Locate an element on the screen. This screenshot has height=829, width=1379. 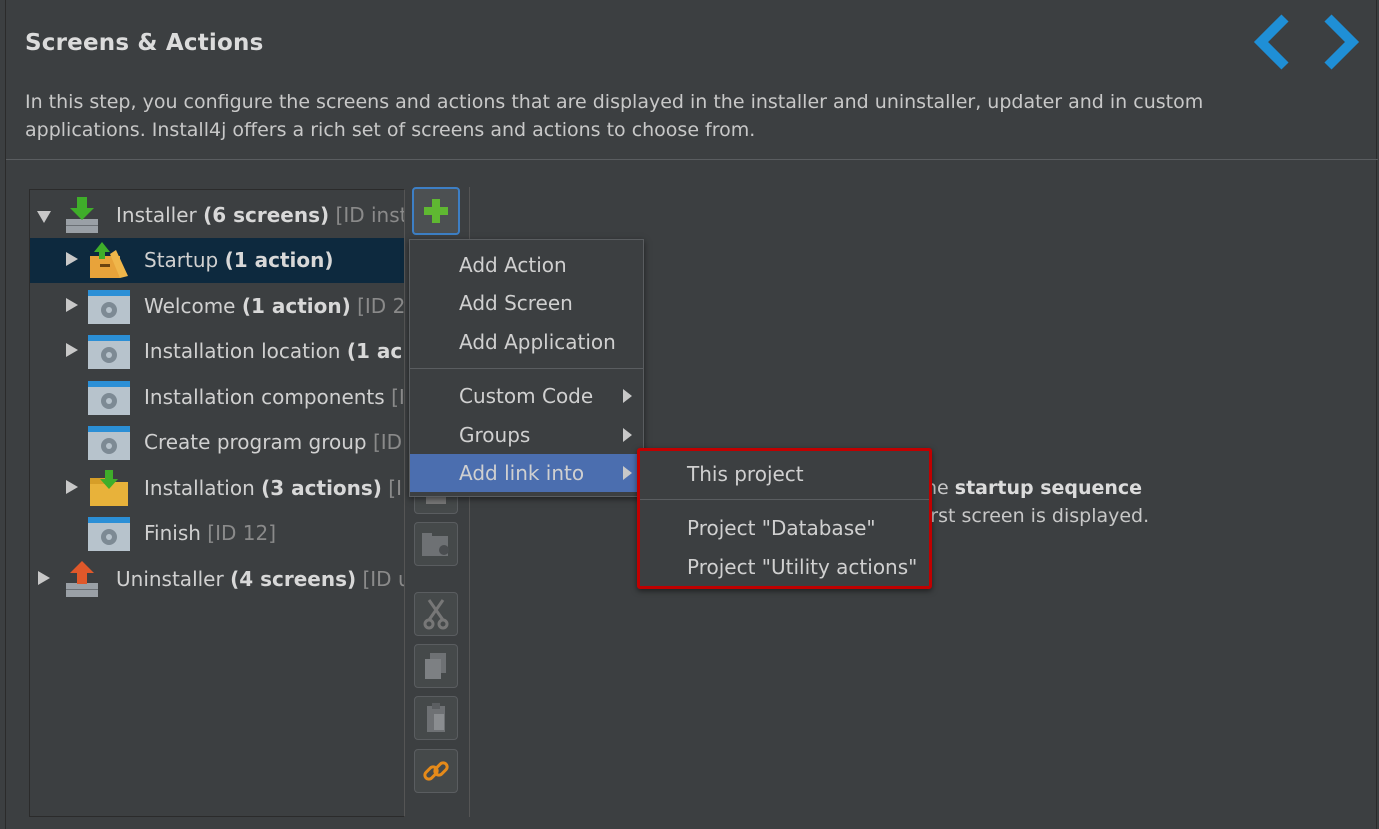
collapse-arrow-icon is located at coordinates (44, 217).